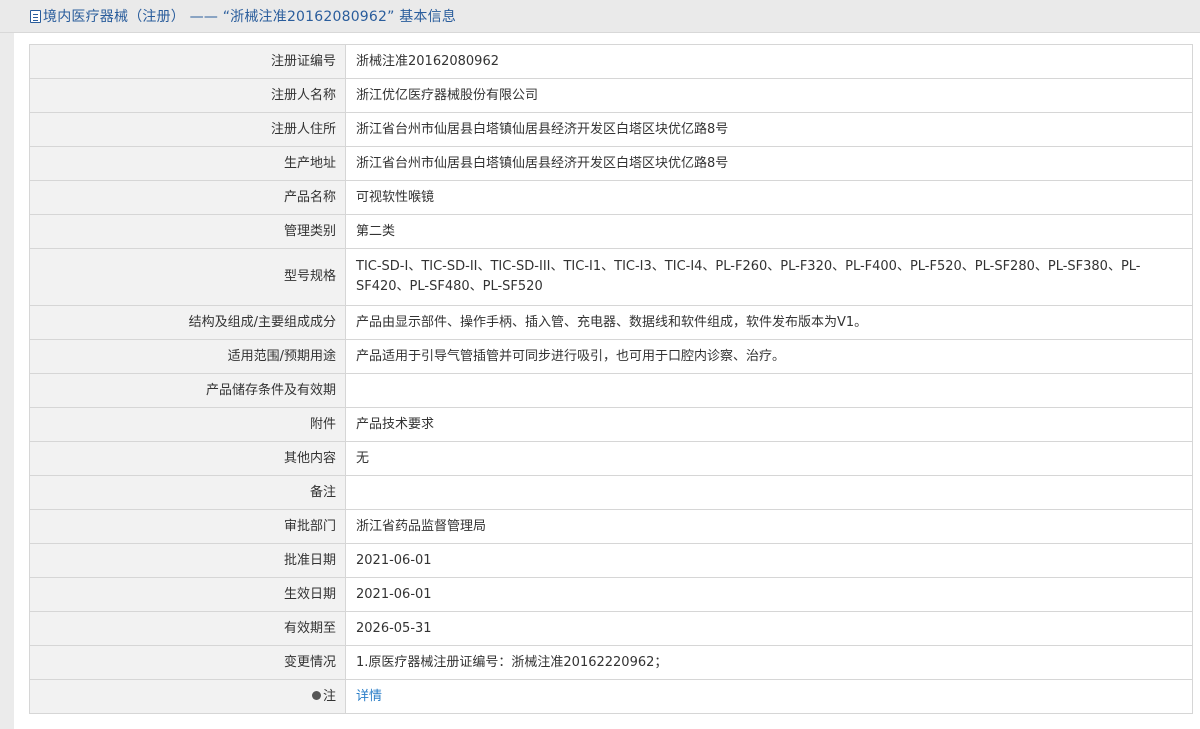  I want to click on table-row: 其他内容 无, so click(611, 458).